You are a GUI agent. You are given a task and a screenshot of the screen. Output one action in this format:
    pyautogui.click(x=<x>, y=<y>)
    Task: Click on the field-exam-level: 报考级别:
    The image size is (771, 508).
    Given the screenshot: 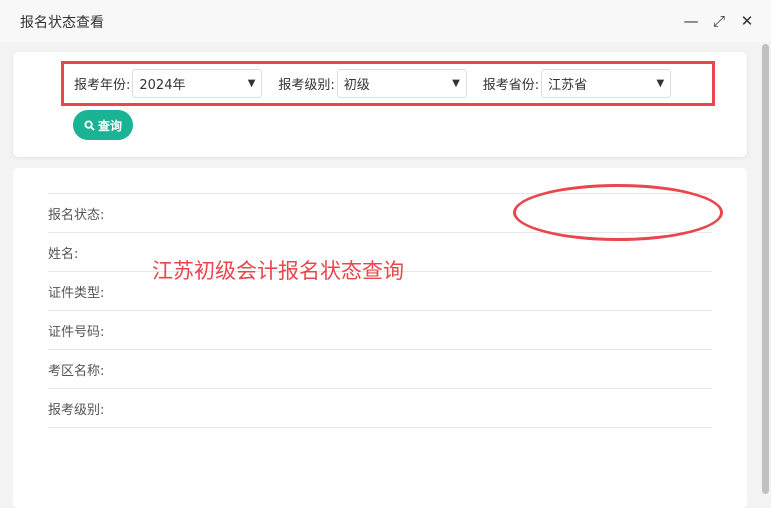 What is the action you would take?
    pyautogui.click(x=380, y=408)
    